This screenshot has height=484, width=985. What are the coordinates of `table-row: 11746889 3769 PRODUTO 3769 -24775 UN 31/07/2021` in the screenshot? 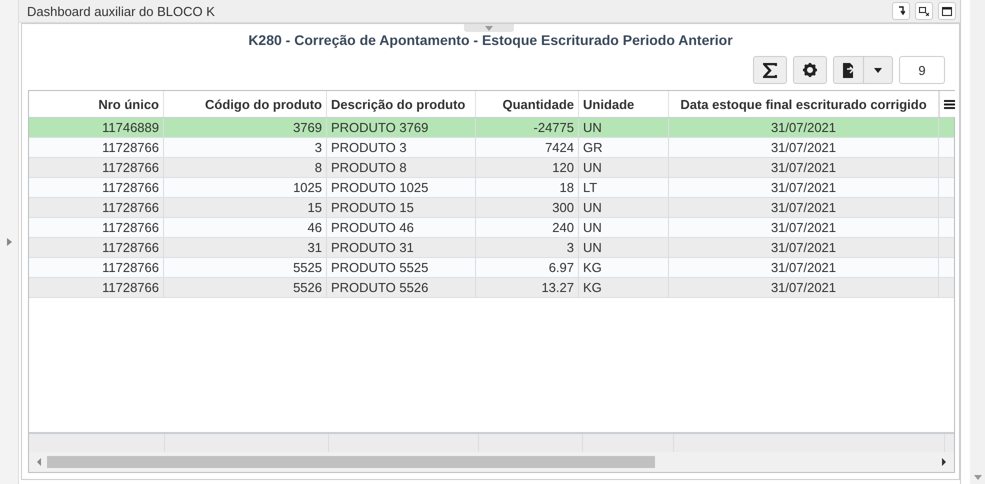 It's located at (491, 128).